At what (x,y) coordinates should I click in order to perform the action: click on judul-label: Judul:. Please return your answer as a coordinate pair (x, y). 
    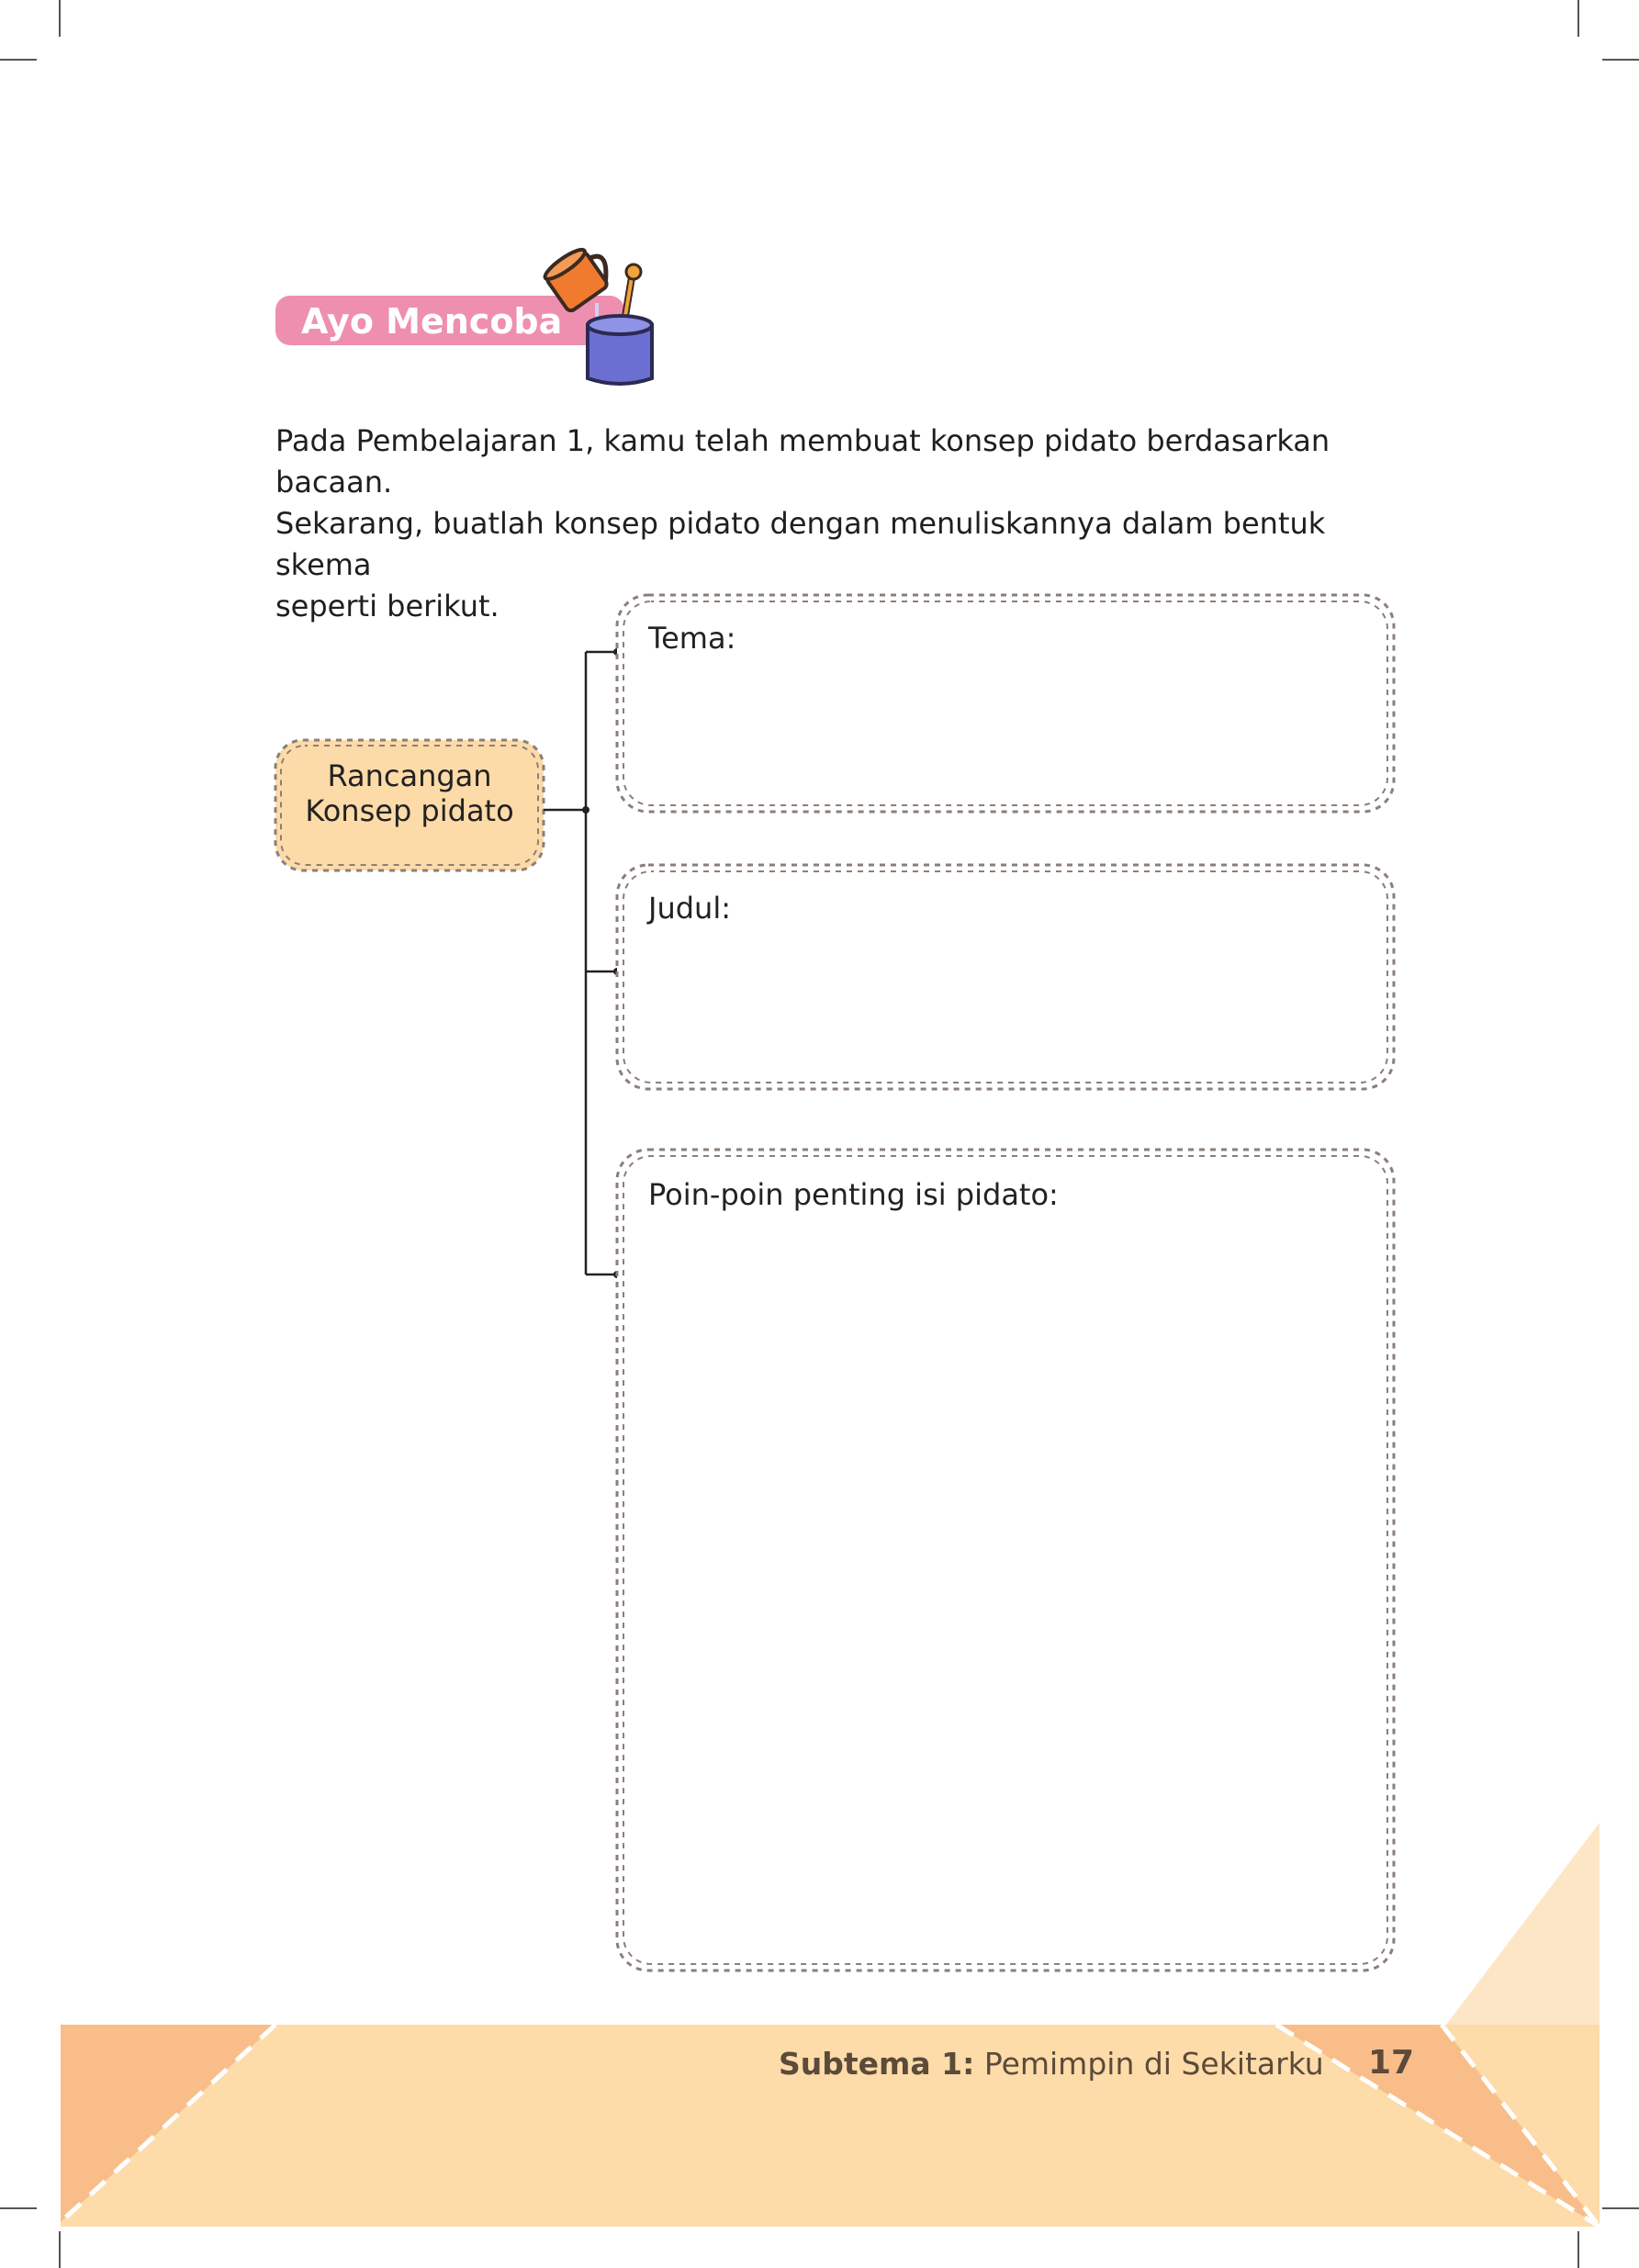
    Looking at the image, I should click on (689, 909).